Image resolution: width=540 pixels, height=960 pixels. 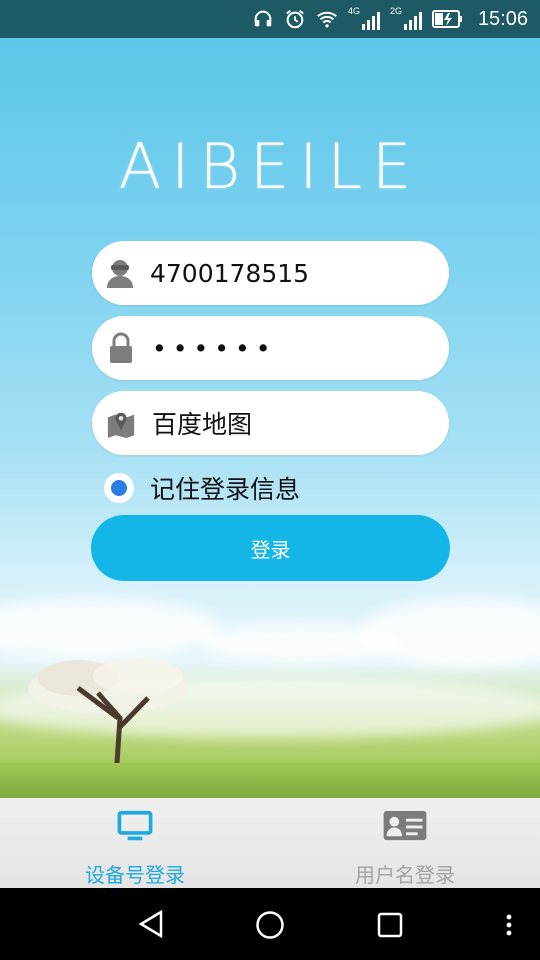 I want to click on grass-strip, so click(x=270, y=780).